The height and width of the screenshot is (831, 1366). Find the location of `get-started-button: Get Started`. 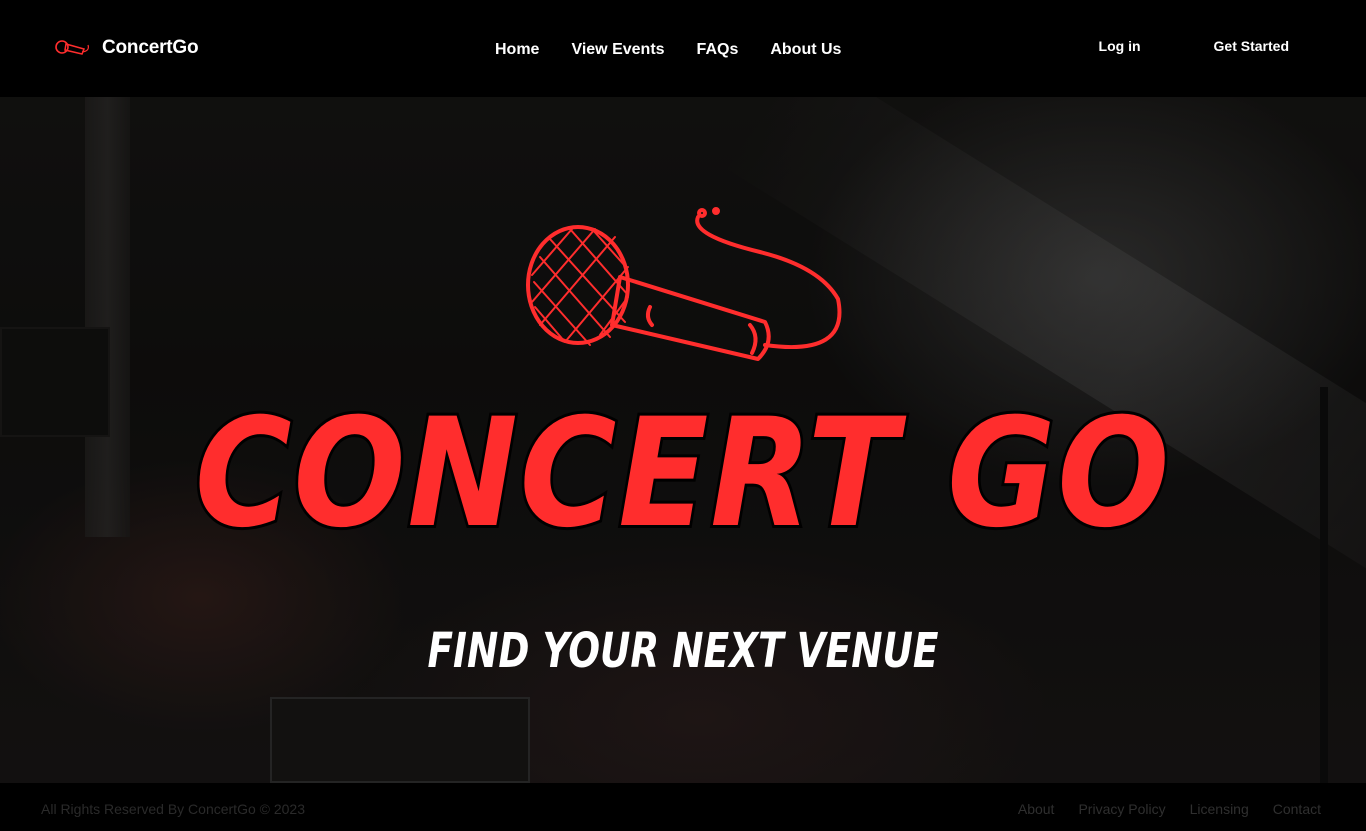

get-started-button: Get Started is located at coordinates (1251, 46).